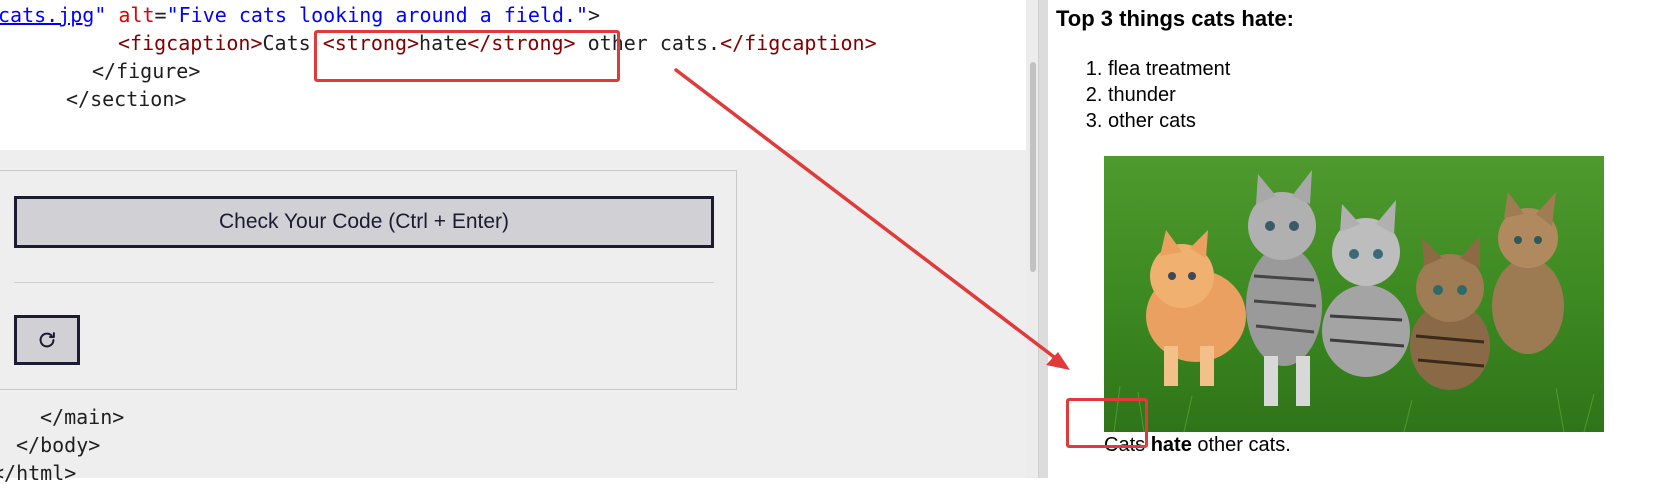  What do you see at coordinates (146, 71) in the screenshot?
I see `code-line-figure-close: </figure>` at bounding box center [146, 71].